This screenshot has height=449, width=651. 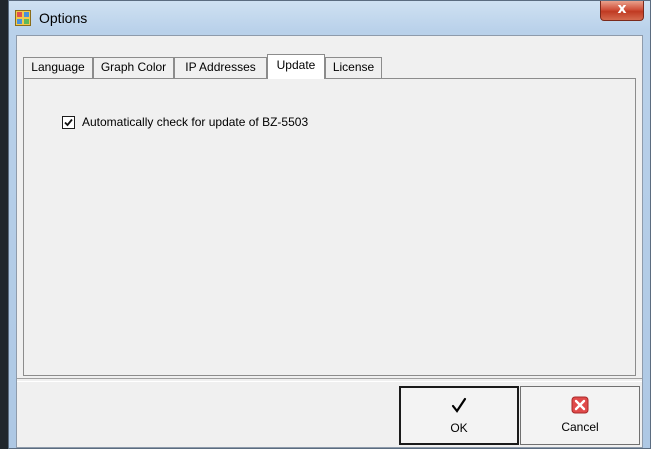 I want to click on close-button: x, so click(x=622, y=11).